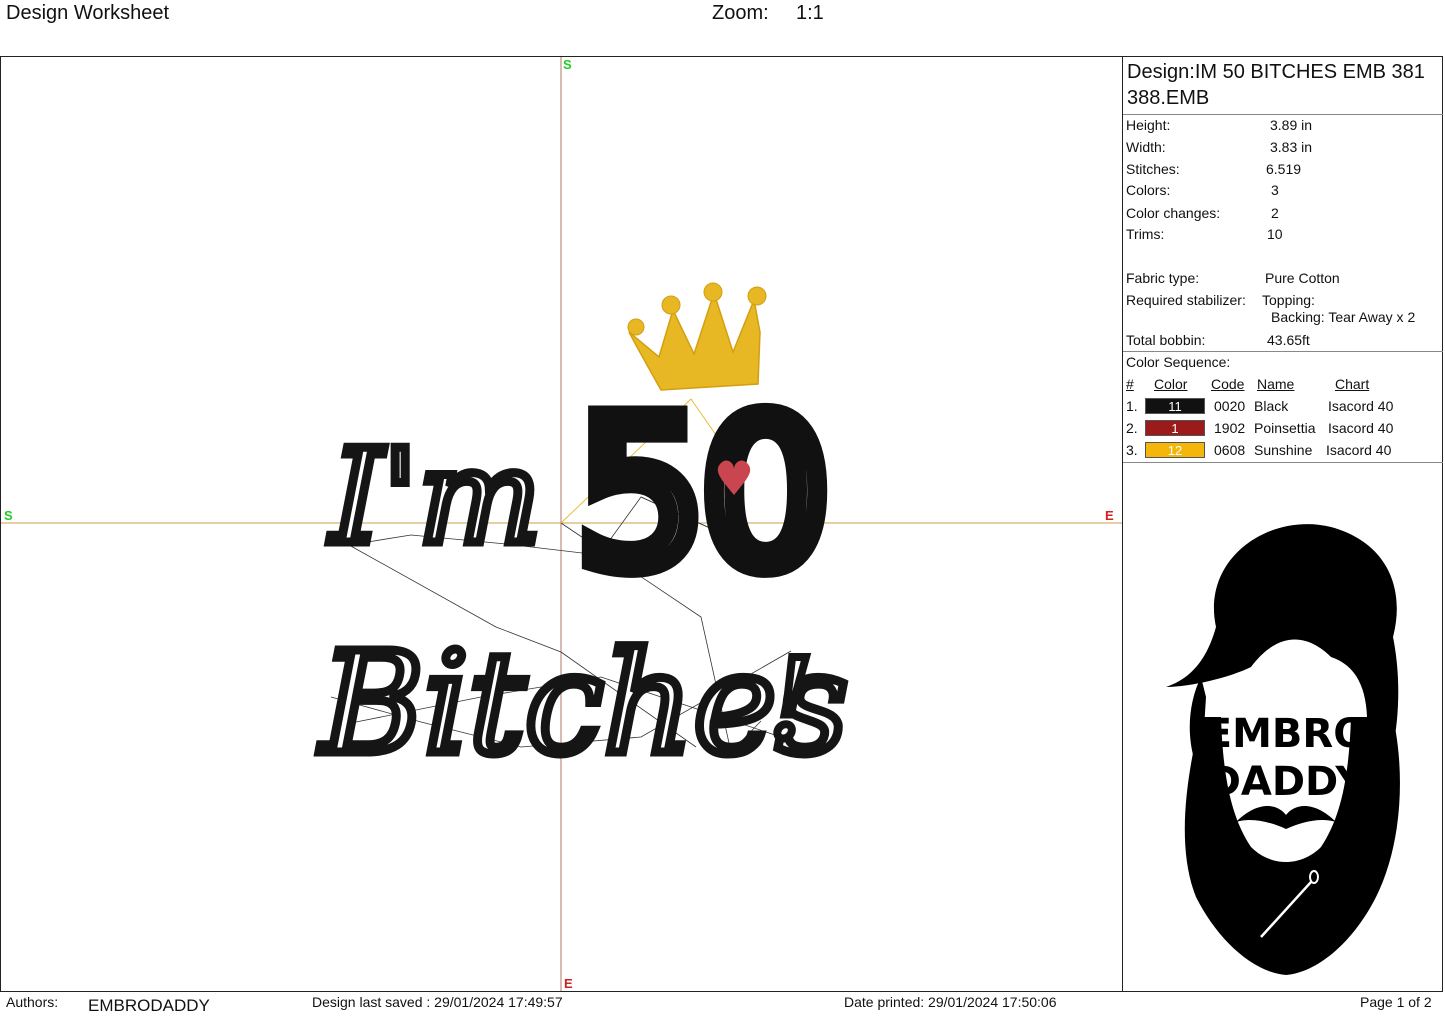 Image resolution: width=1445 pixels, height=1021 pixels. What do you see at coordinates (1230, 428) in the screenshot?
I see `color-row-2-code: 1902` at bounding box center [1230, 428].